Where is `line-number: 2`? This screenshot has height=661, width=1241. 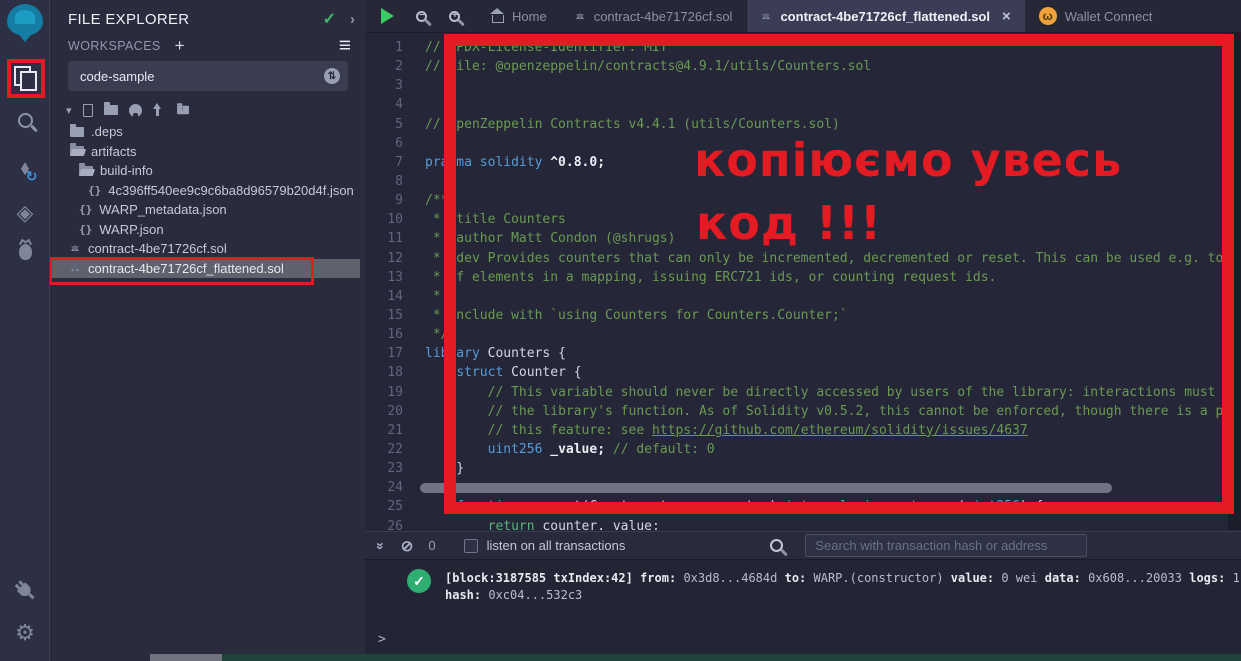 line-number: 2 is located at coordinates (399, 67).